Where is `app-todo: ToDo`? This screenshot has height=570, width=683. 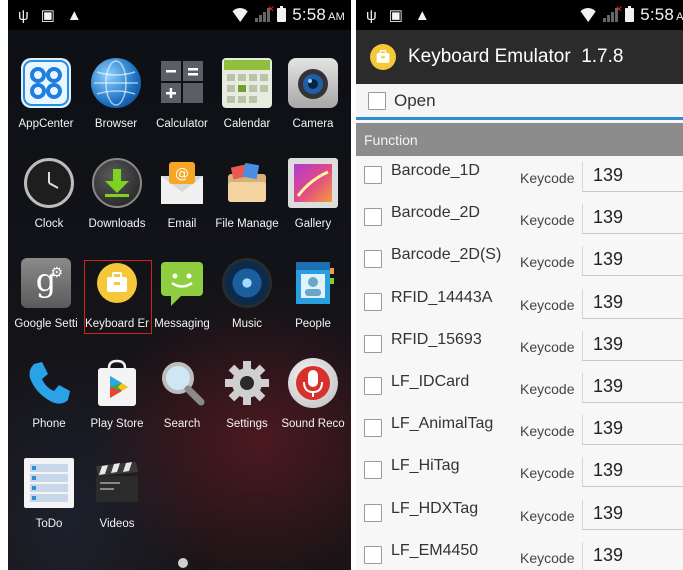 app-todo: ToDo is located at coordinates (49, 494).